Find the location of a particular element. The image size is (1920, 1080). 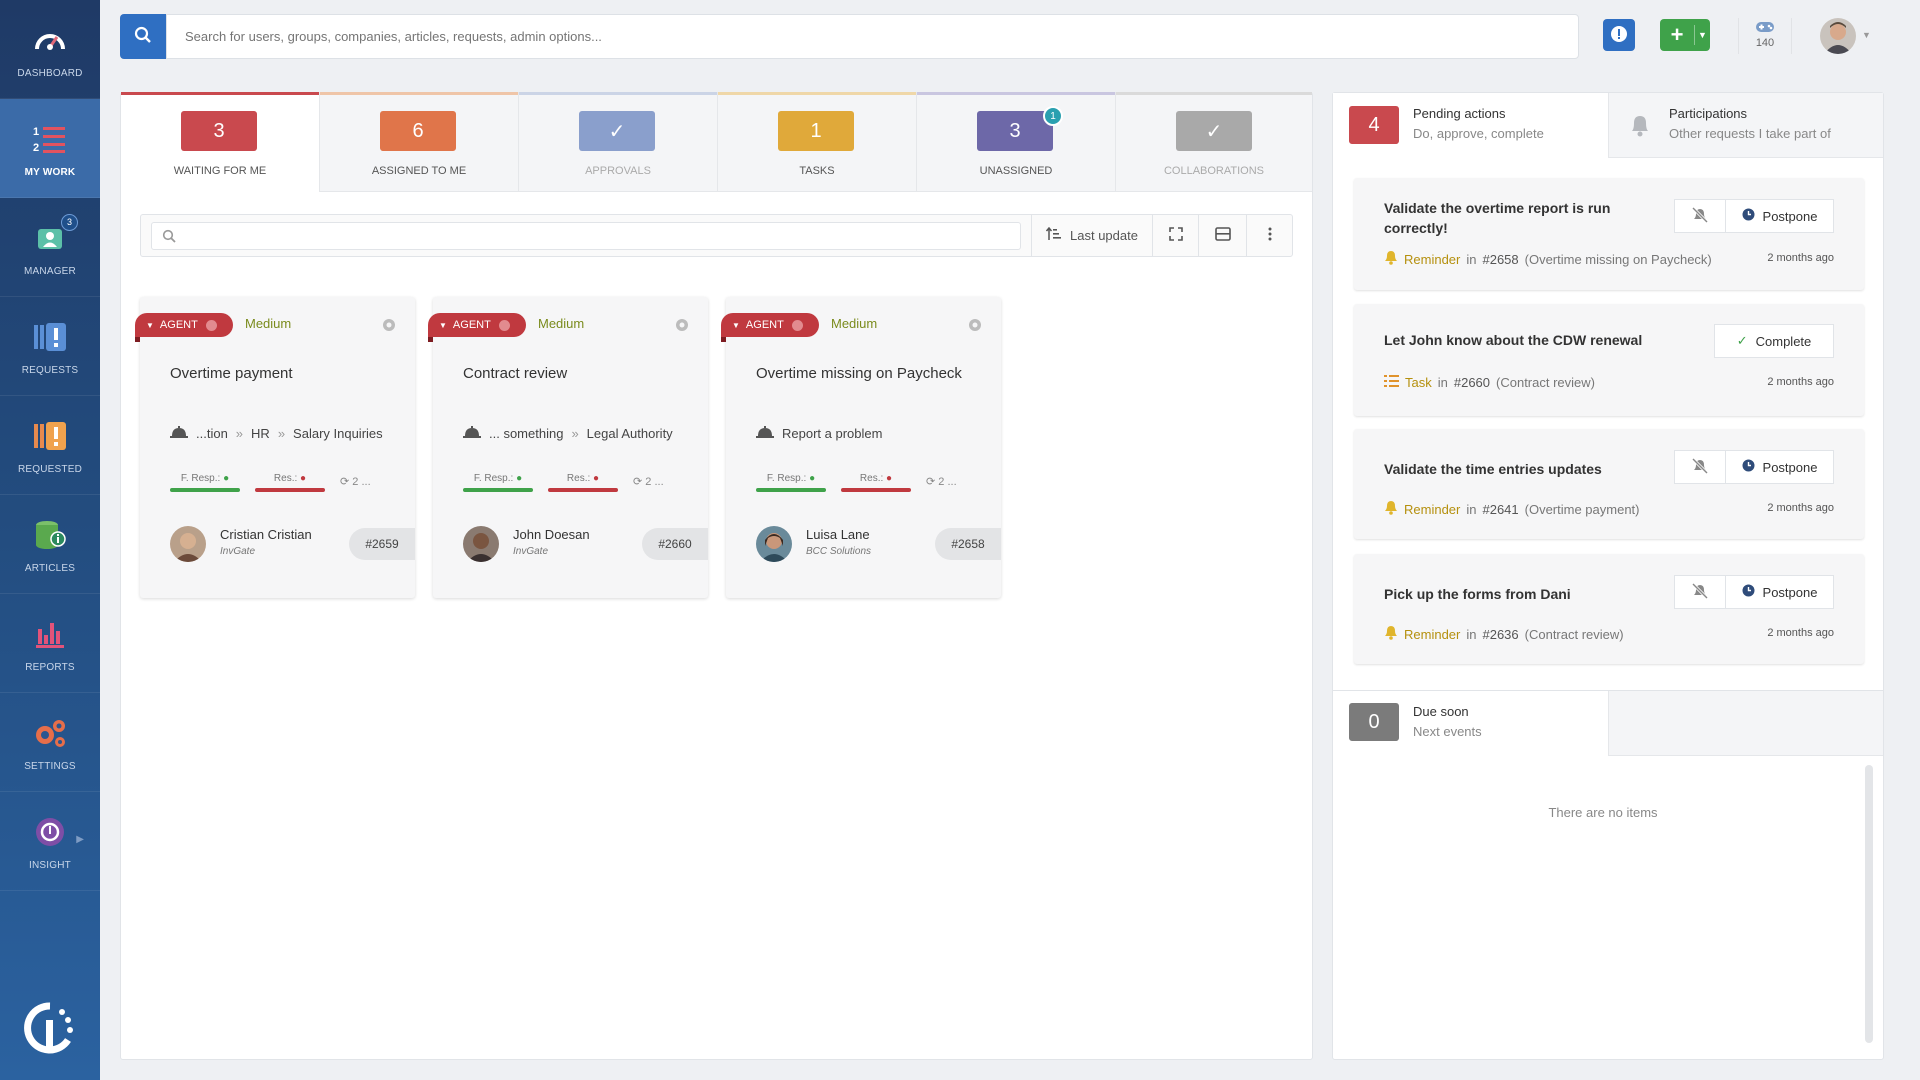

sidebar-item-articles: ARTICLES is located at coordinates (50, 544).